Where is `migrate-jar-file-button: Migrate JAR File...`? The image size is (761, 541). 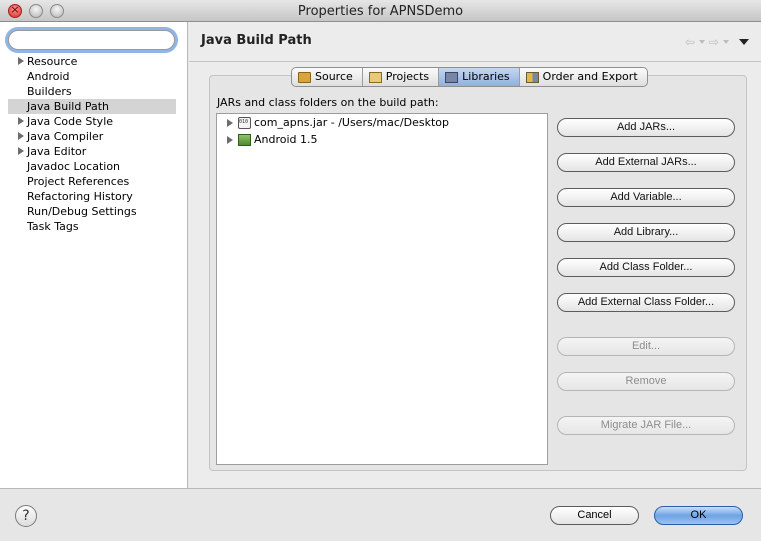 migrate-jar-file-button: Migrate JAR File... is located at coordinates (646, 425).